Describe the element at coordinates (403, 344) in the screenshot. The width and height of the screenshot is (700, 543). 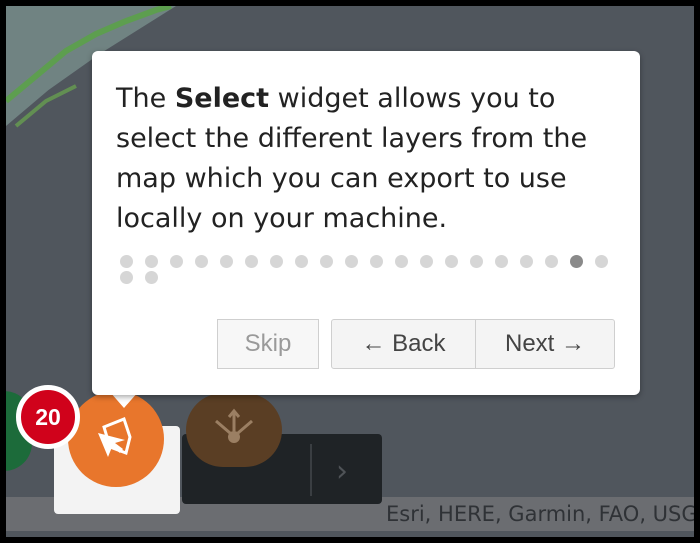
I see `back-button: ← Back` at that location.